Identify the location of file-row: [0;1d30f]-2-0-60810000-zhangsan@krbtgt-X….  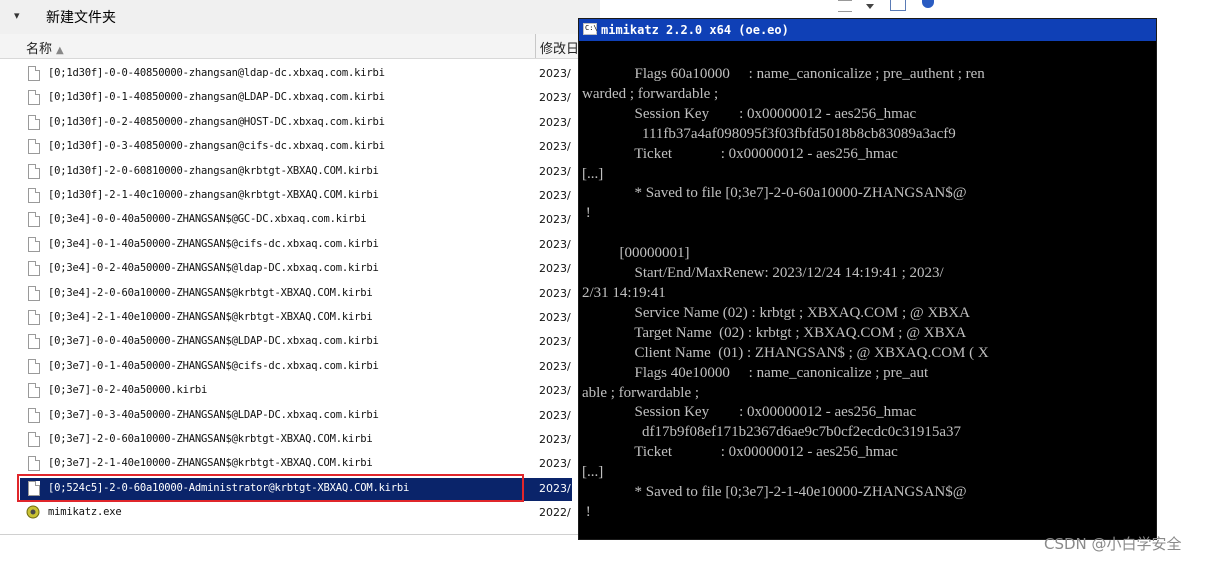
(290, 172).